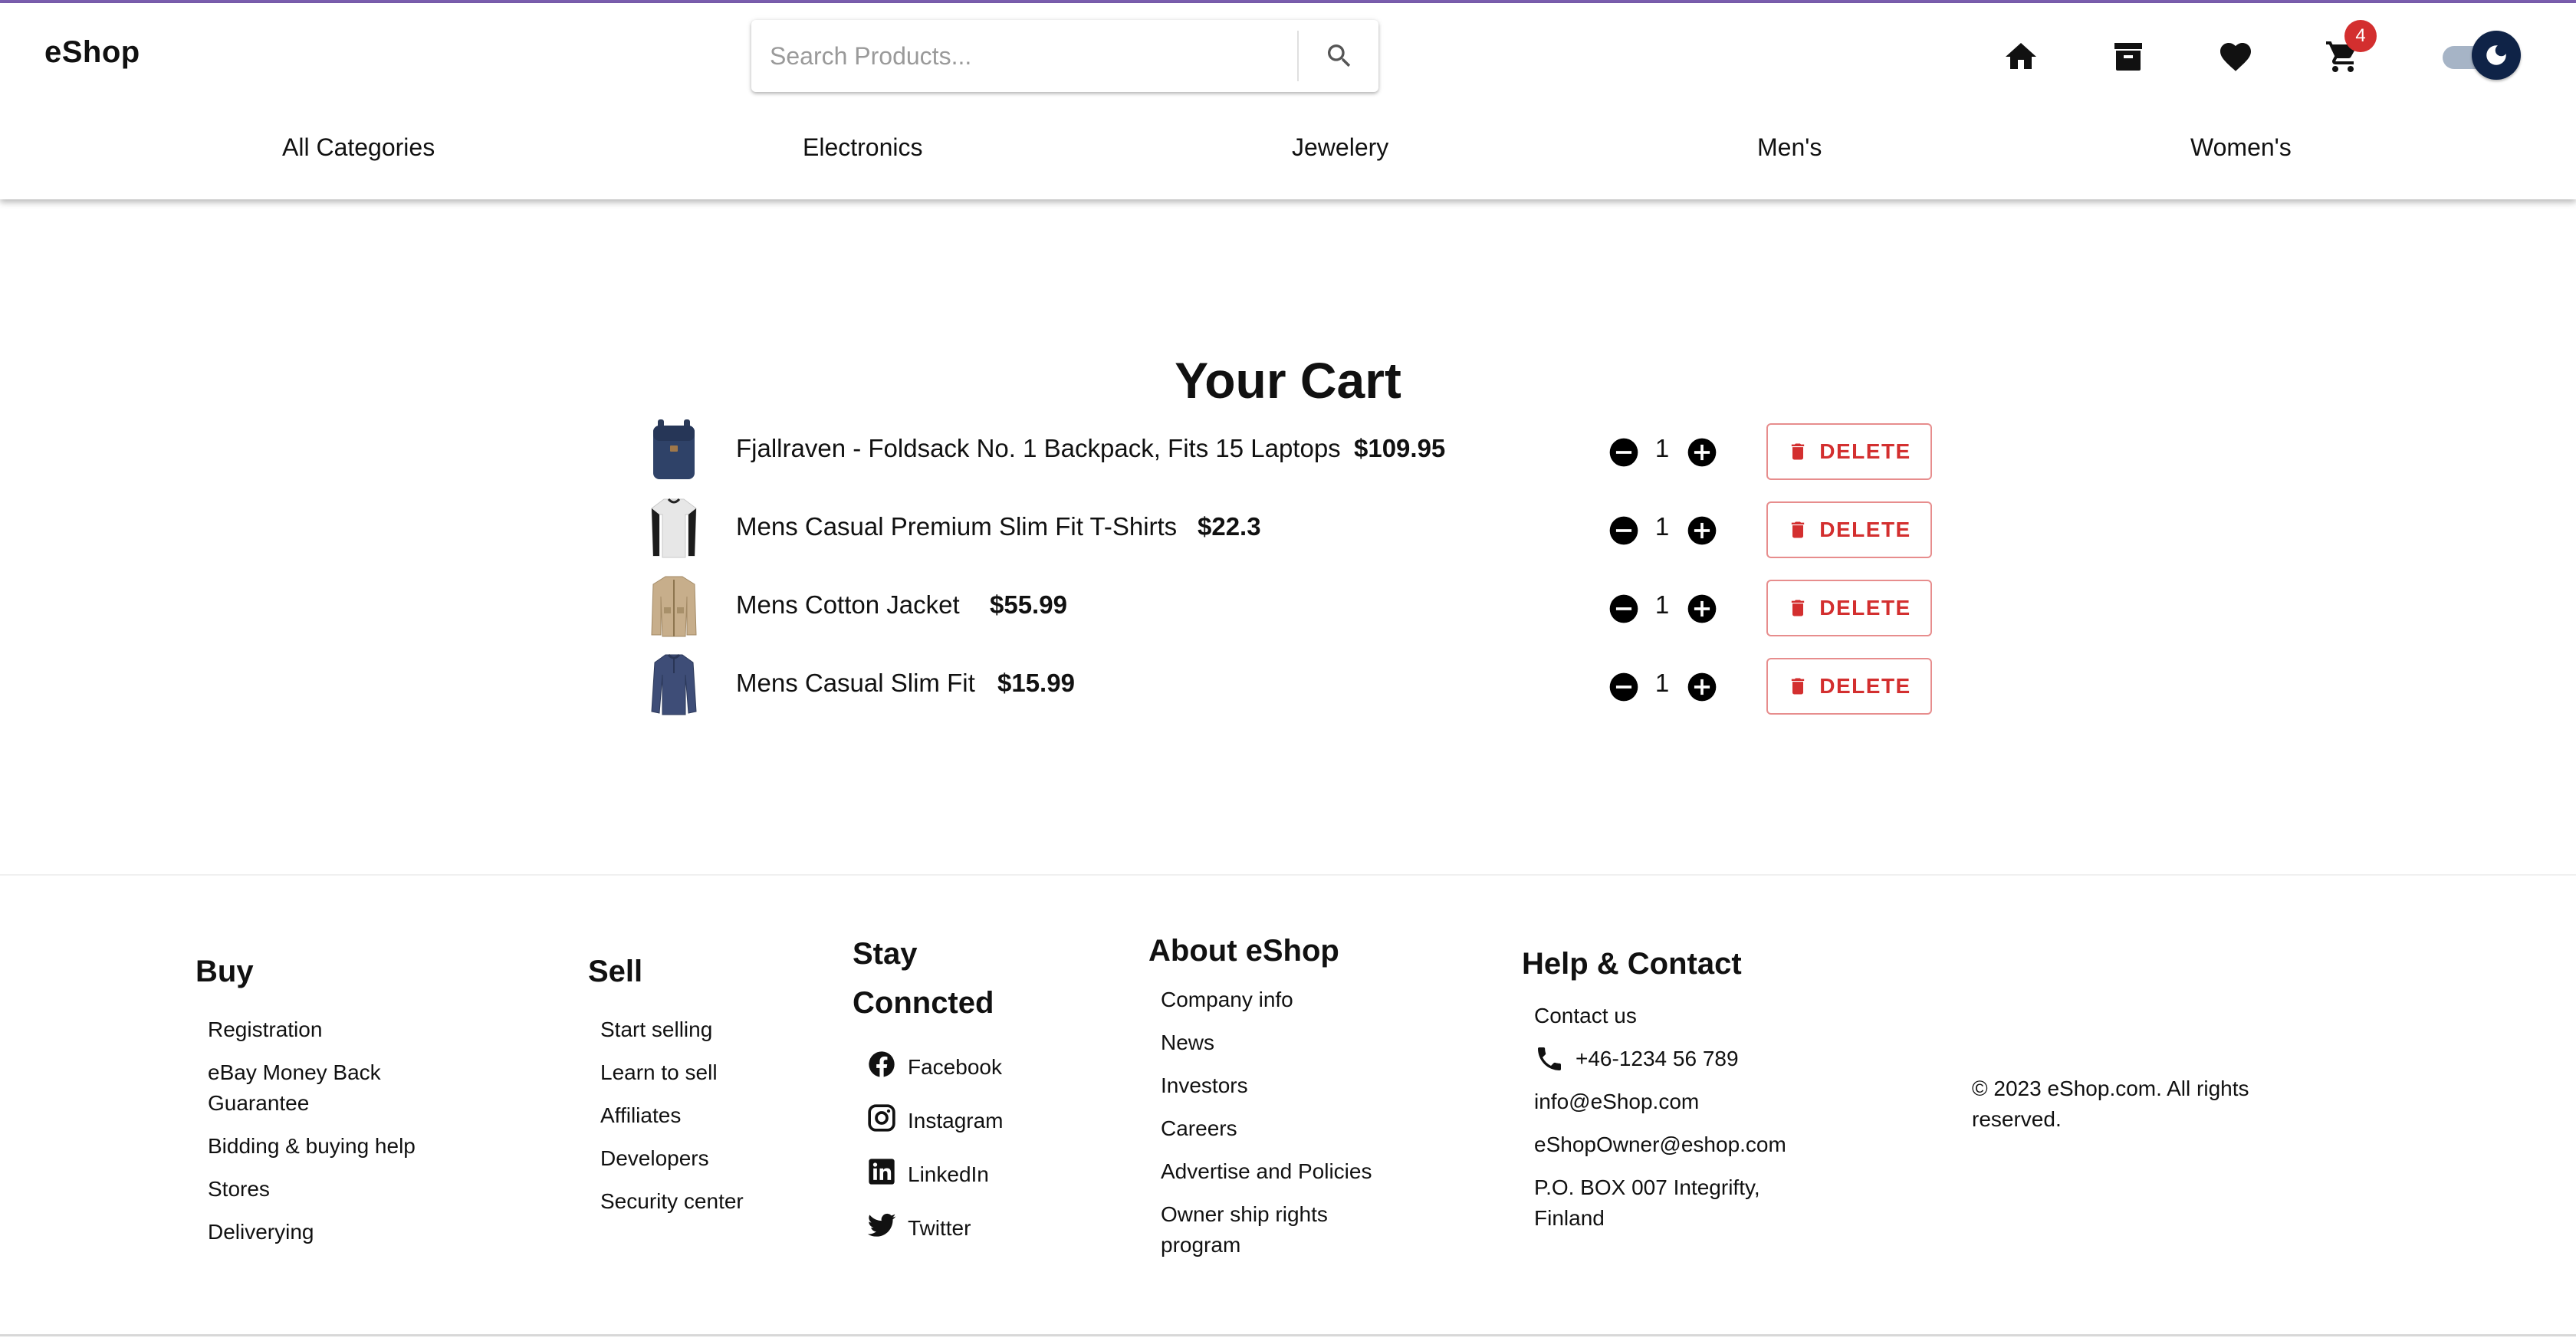 Image resolution: width=2576 pixels, height=1338 pixels. I want to click on archive-icon, so click(2128, 57).